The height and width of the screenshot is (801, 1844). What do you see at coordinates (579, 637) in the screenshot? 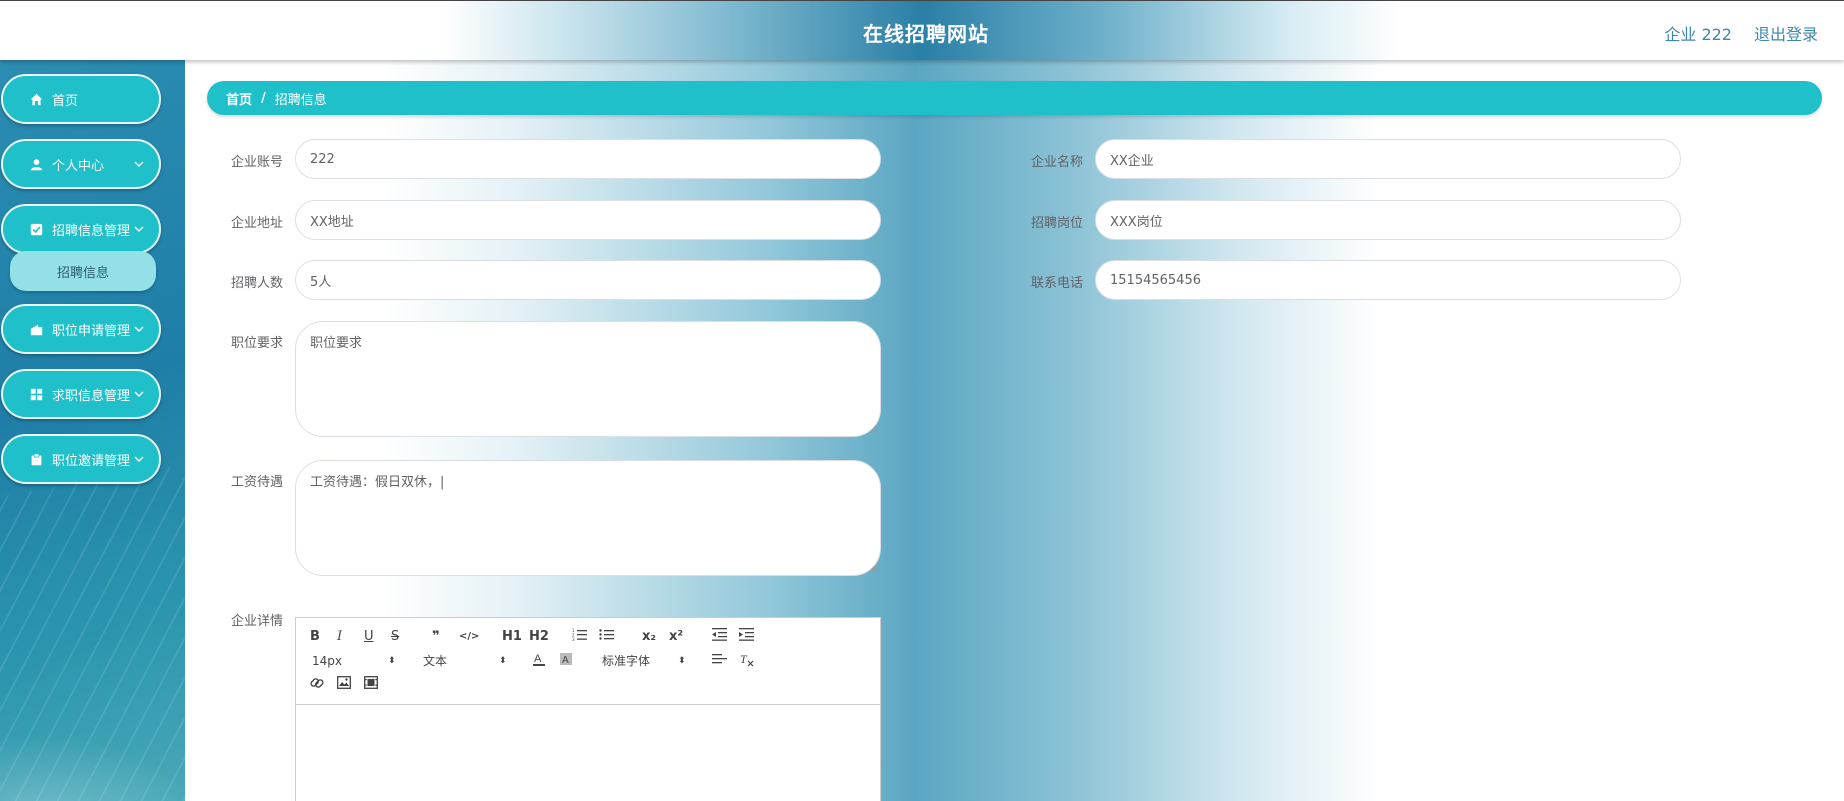
I see `ordered-list-icon: 123` at bounding box center [579, 637].